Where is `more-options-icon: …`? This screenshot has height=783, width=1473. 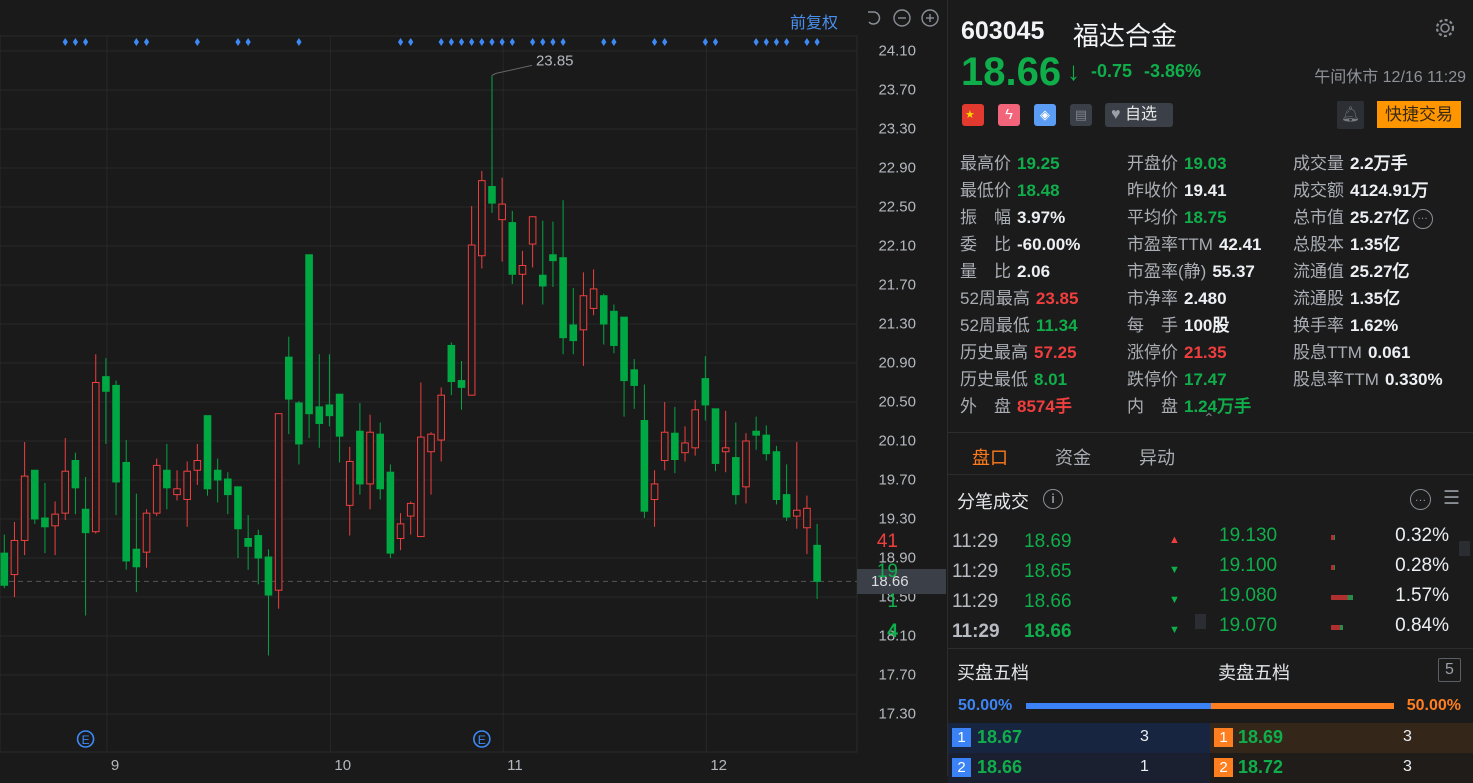 more-options-icon: … is located at coordinates (1420, 499).